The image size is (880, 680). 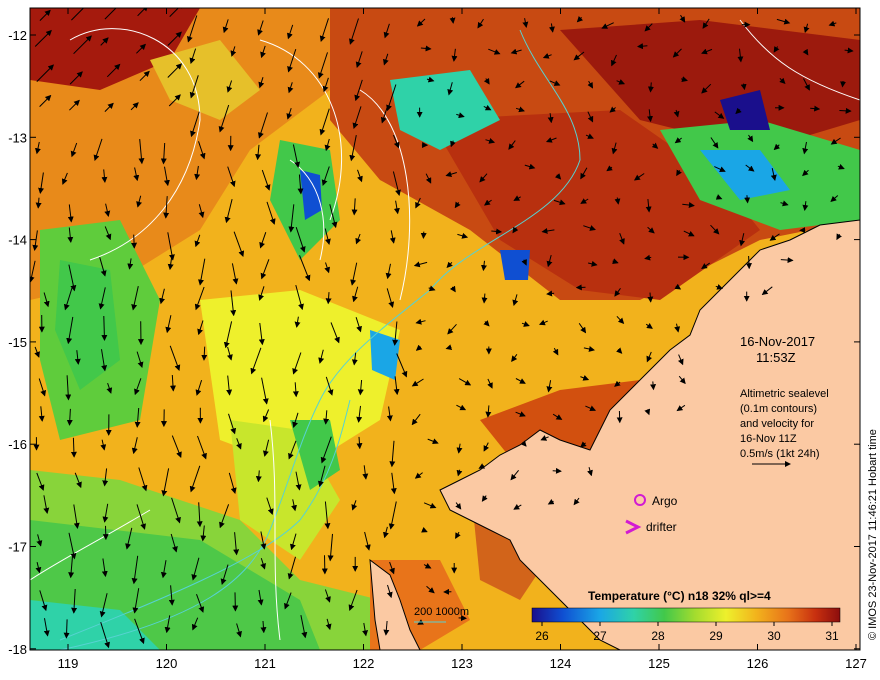 I want to click on lat-tick-label: -15, so click(x=17, y=342).